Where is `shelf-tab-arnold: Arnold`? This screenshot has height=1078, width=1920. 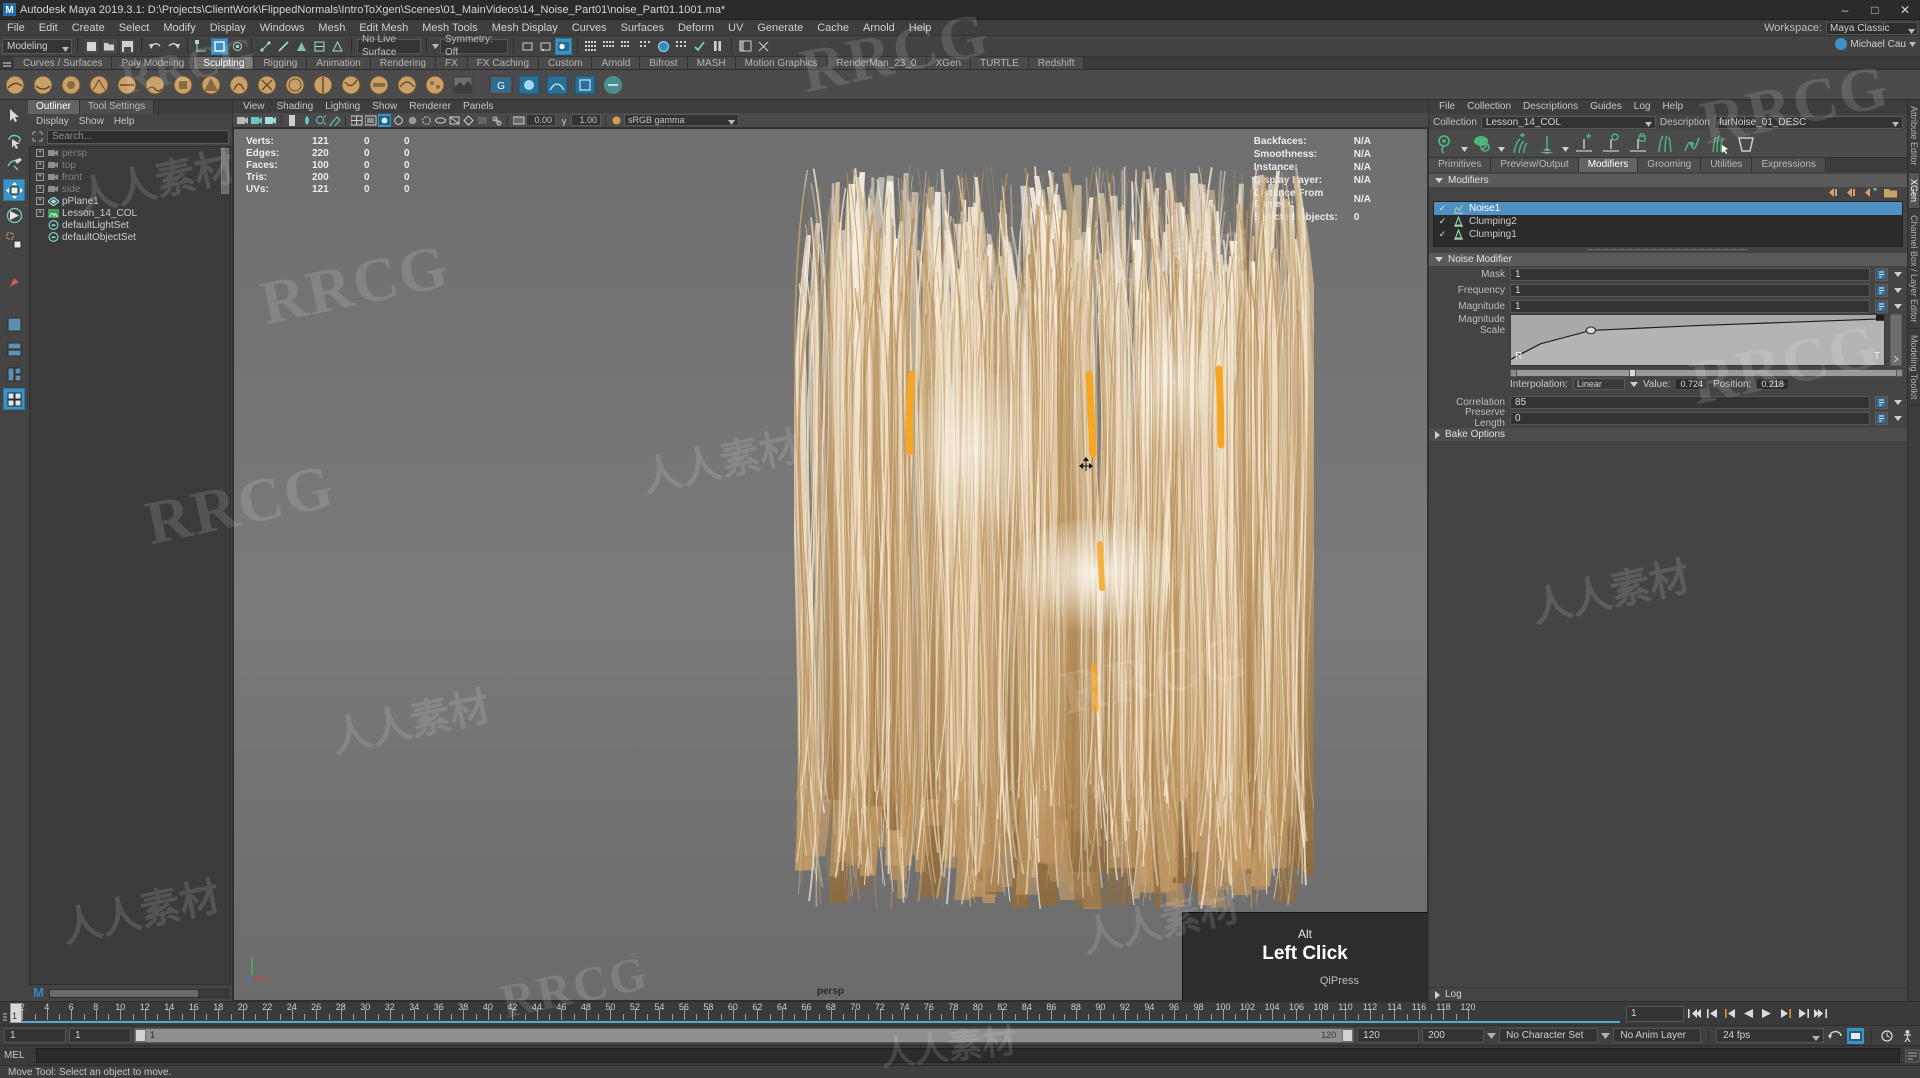
shelf-tab-arnold: Arnold is located at coordinates (616, 63).